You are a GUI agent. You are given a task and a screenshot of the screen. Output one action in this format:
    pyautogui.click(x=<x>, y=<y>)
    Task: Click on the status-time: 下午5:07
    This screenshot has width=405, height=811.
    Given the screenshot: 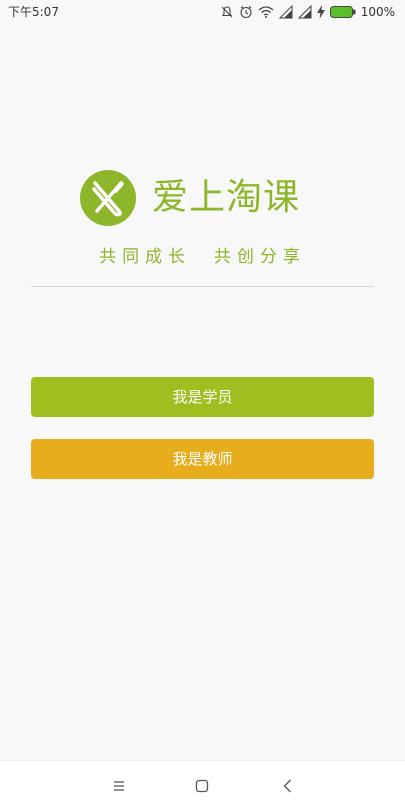 What is the action you would take?
    pyautogui.click(x=33, y=12)
    